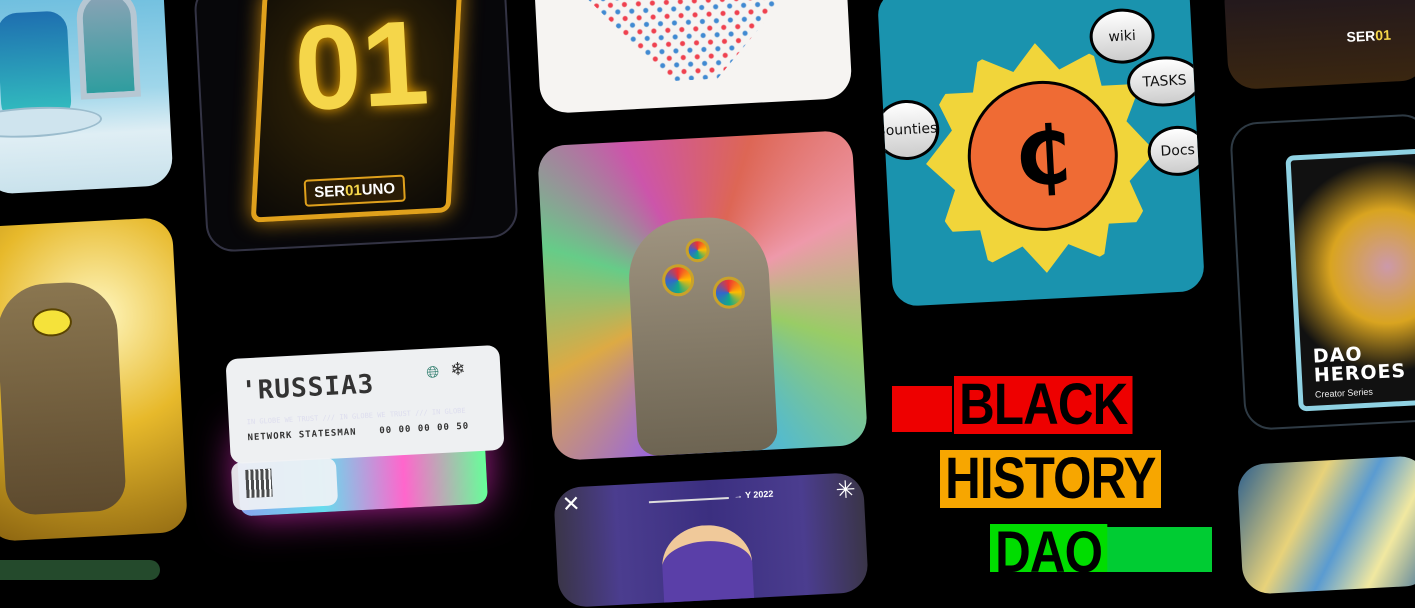  What do you see at coordinates (1154, 549) in the screenshot?
I see `green-block` at bounding box center [1154, 549].